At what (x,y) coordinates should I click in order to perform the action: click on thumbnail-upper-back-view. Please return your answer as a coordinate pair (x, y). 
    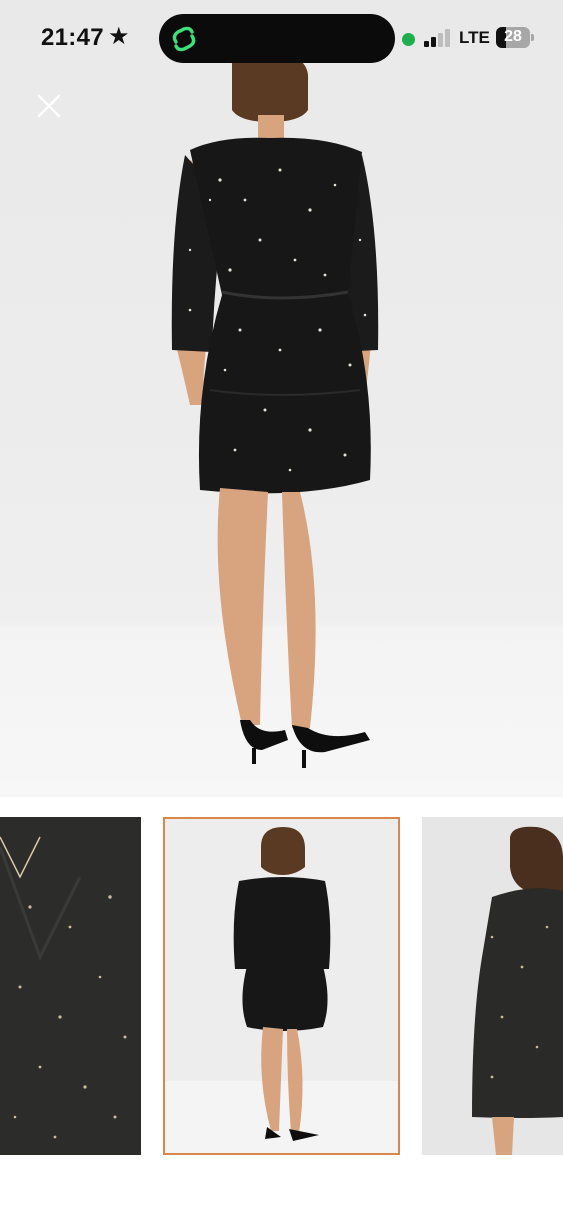
    Looking at the image, I should click on (492, 986).